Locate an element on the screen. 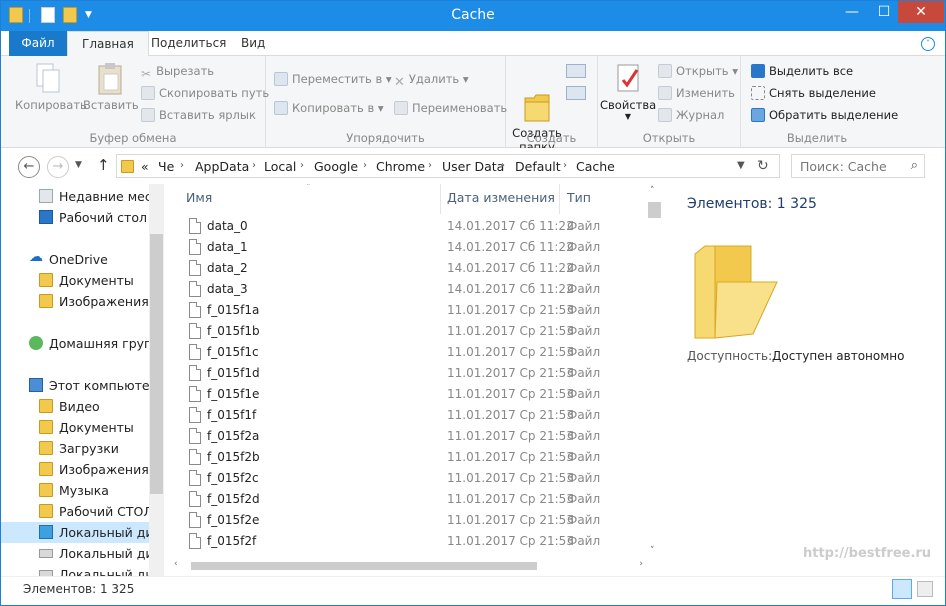  delete-button: ✕ Удалить ▾ is located at coordinates (431, 81).